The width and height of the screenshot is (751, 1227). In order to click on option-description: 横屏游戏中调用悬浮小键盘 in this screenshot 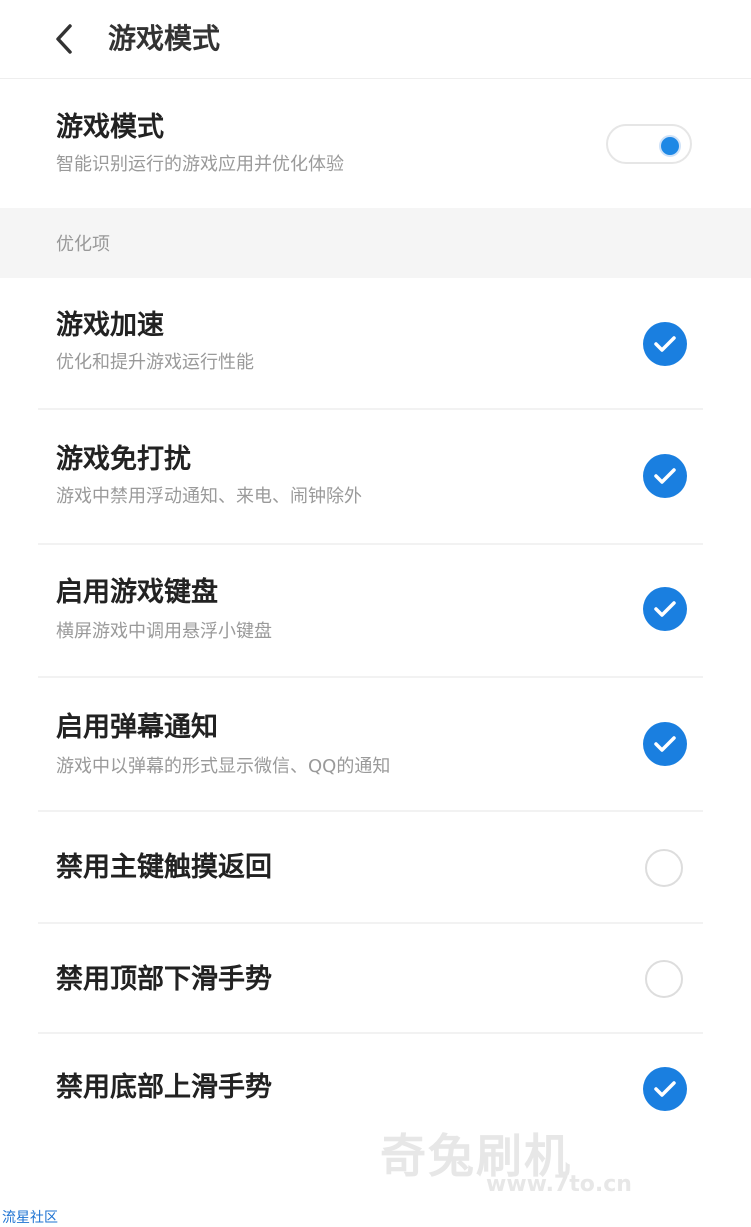, I will do `click(164, 631)`.